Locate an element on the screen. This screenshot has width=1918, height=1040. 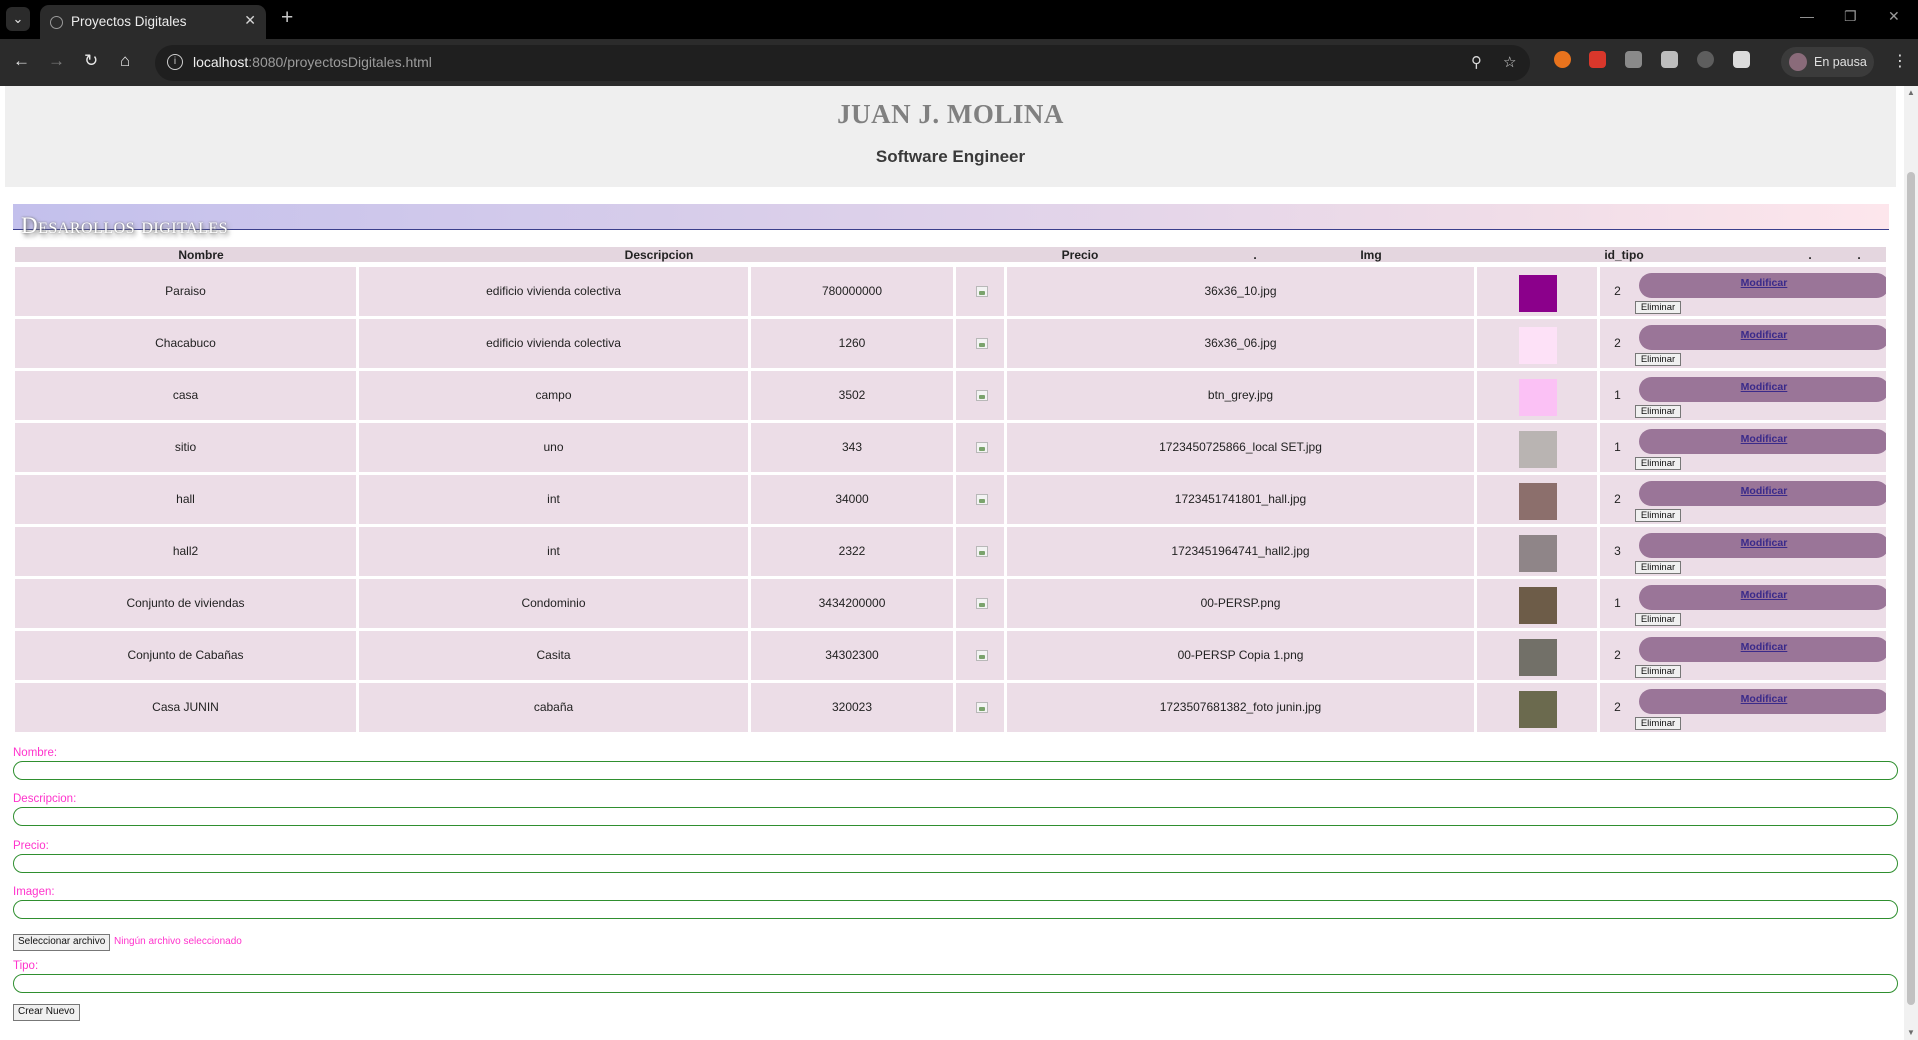
extension-shield-icon is located at coordinates (1597, 59).